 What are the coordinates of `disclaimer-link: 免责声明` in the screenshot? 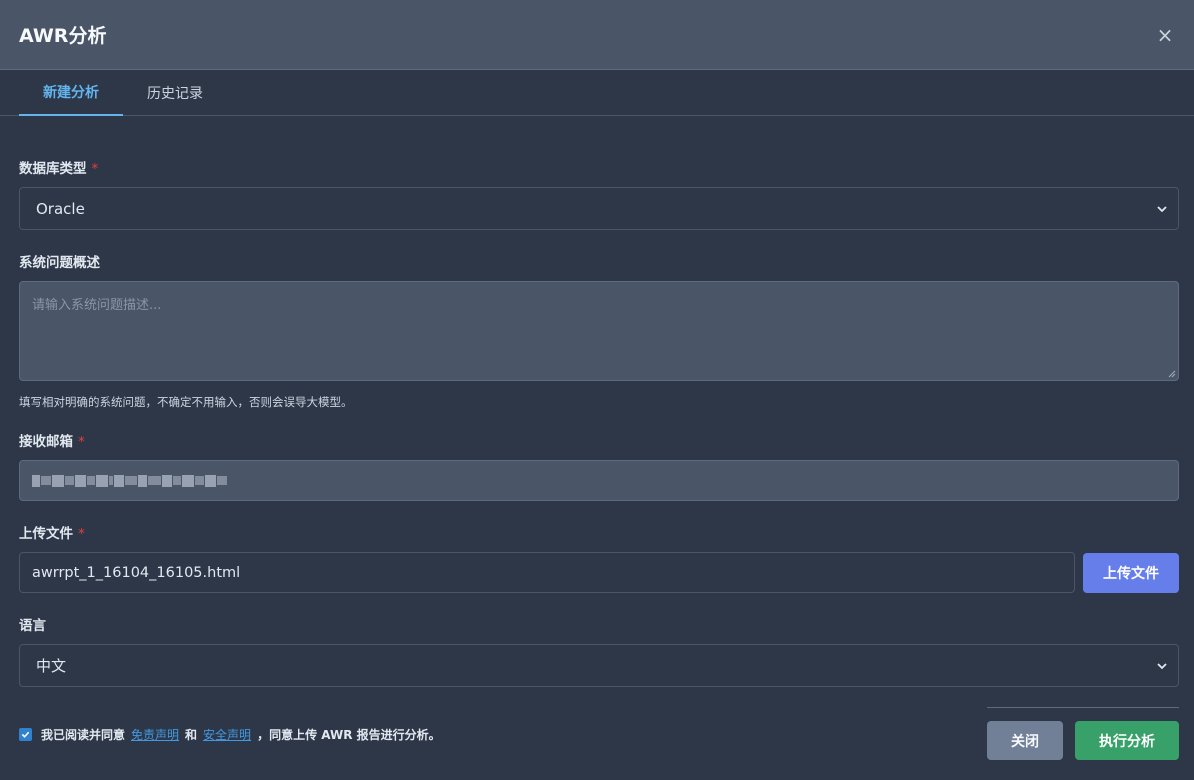 It's located at (155, 734).